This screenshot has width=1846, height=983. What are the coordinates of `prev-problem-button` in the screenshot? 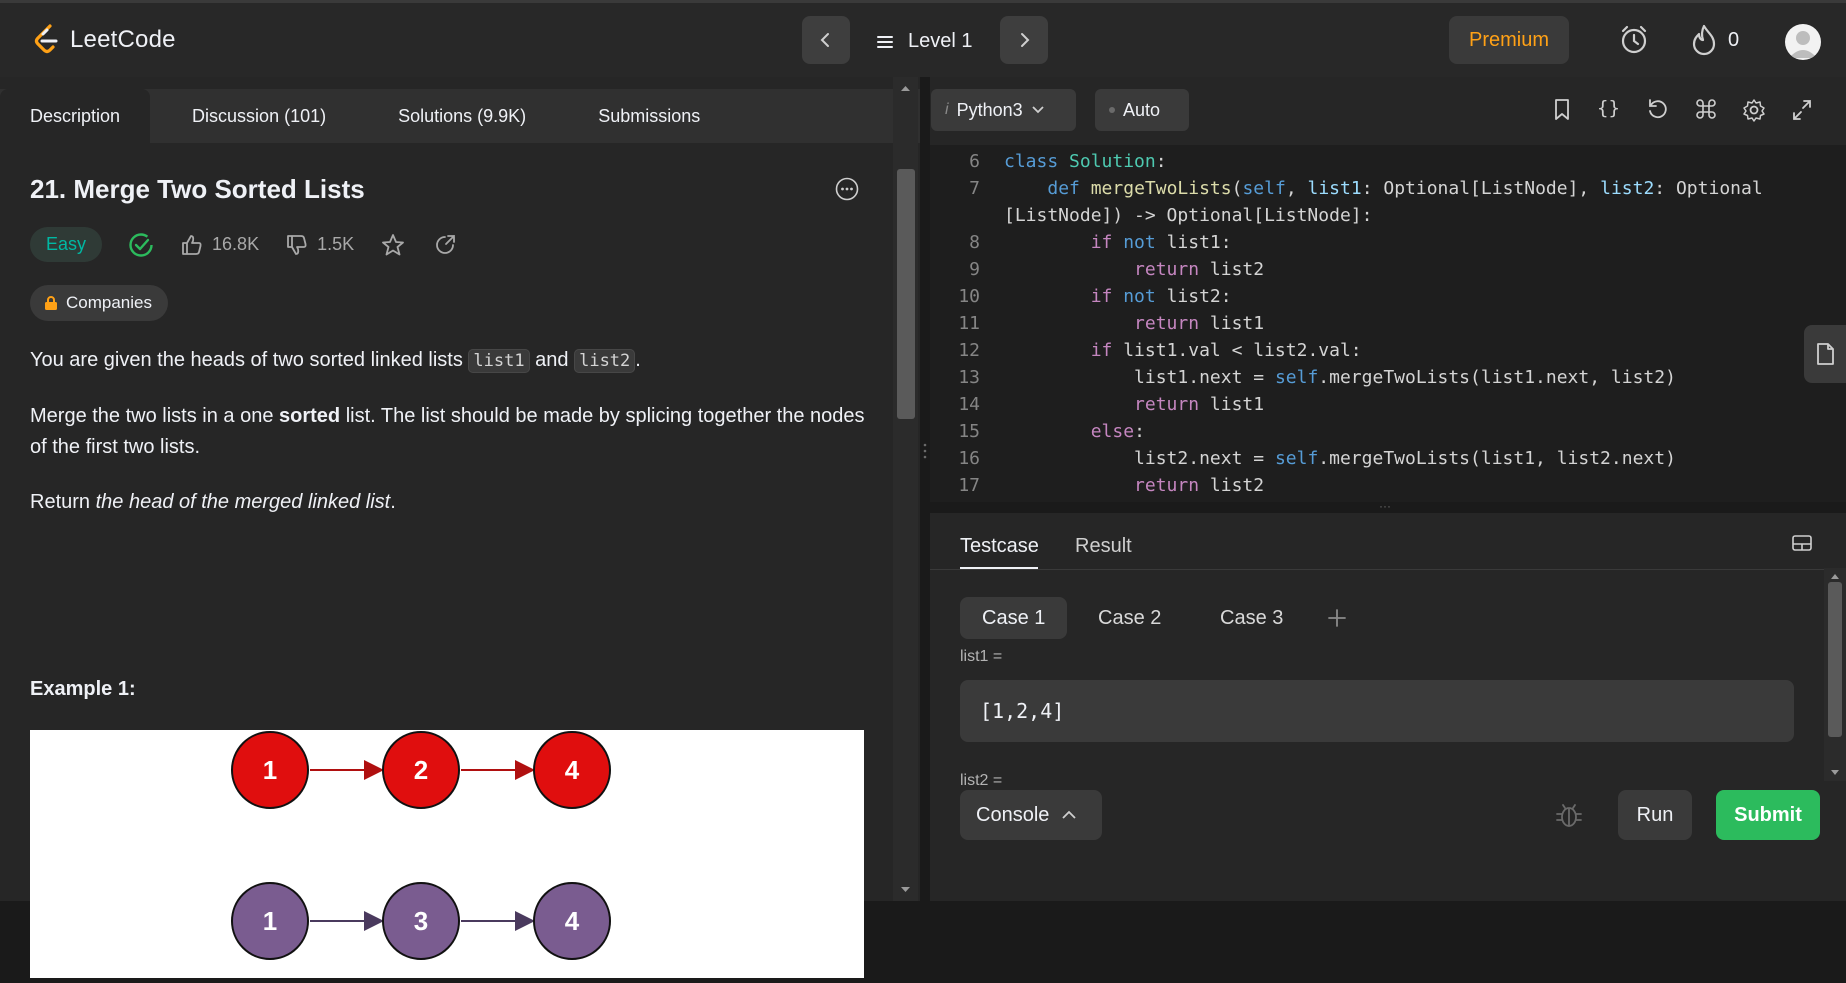 It's located at (826, 40).